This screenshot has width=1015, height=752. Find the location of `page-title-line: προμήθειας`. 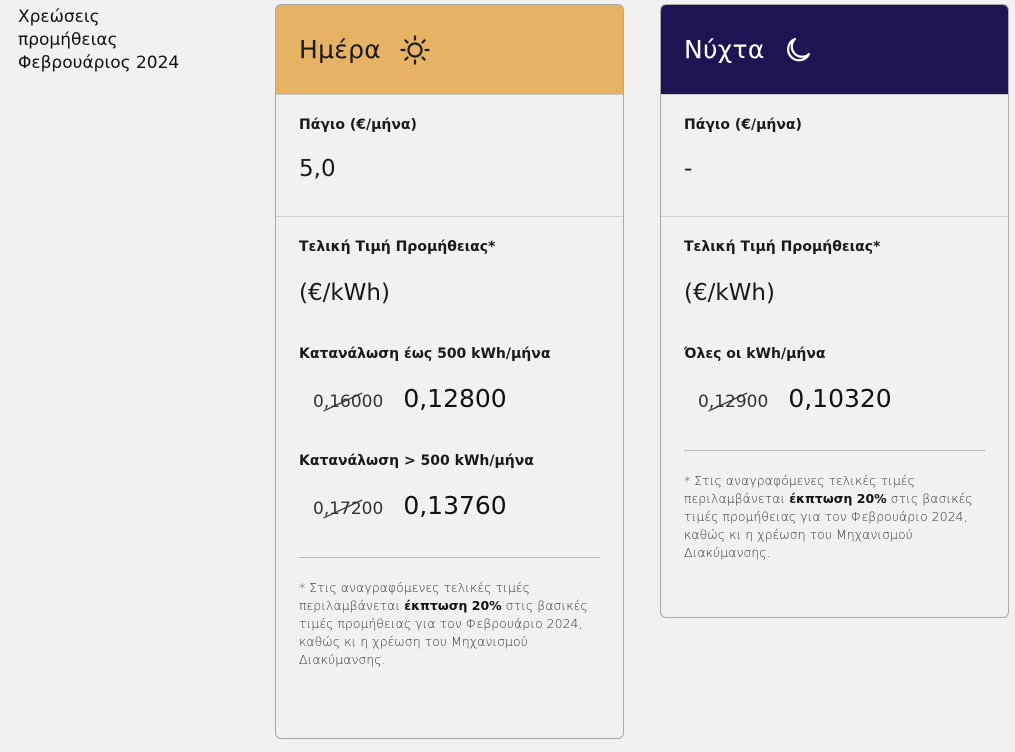

page-title-line: προμήθειας is located at coordinates (68, 40).